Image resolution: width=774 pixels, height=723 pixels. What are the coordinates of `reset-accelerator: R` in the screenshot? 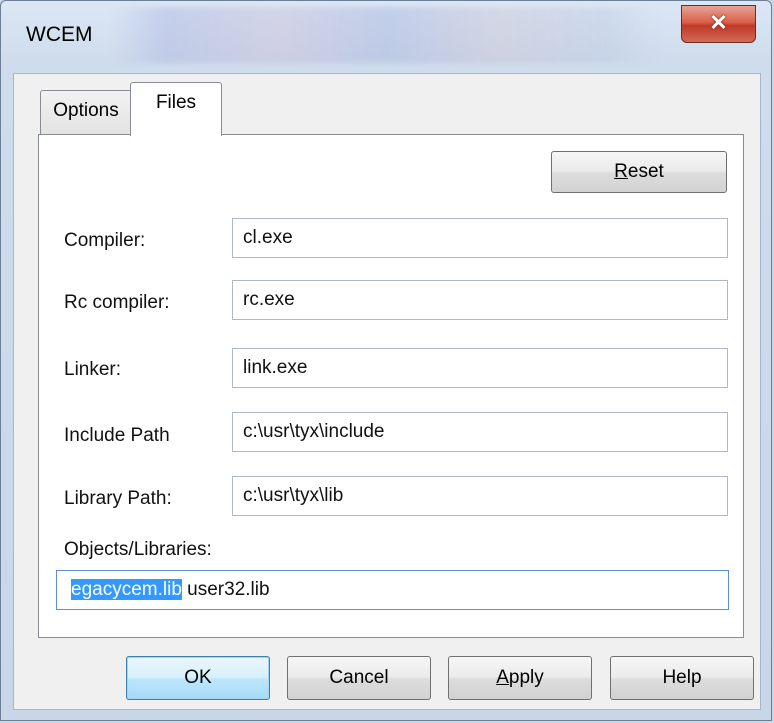 It's located at (621, 171).